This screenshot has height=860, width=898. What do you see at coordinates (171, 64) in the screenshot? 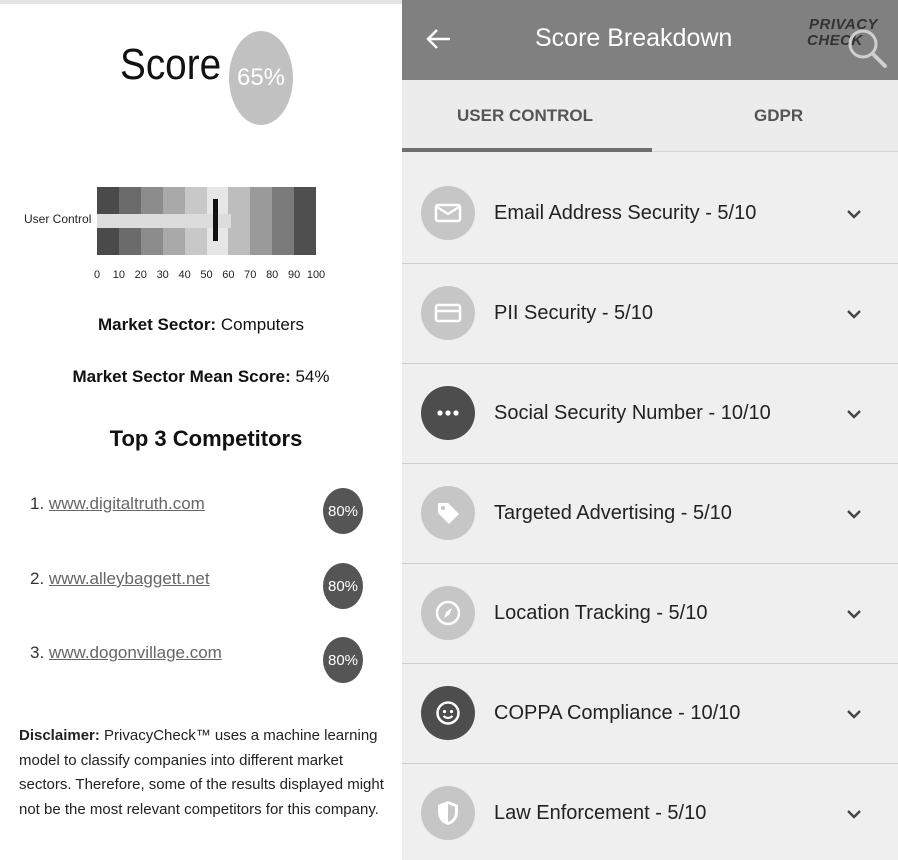
I see `score-title: Score` at bounding box center [171, 64].